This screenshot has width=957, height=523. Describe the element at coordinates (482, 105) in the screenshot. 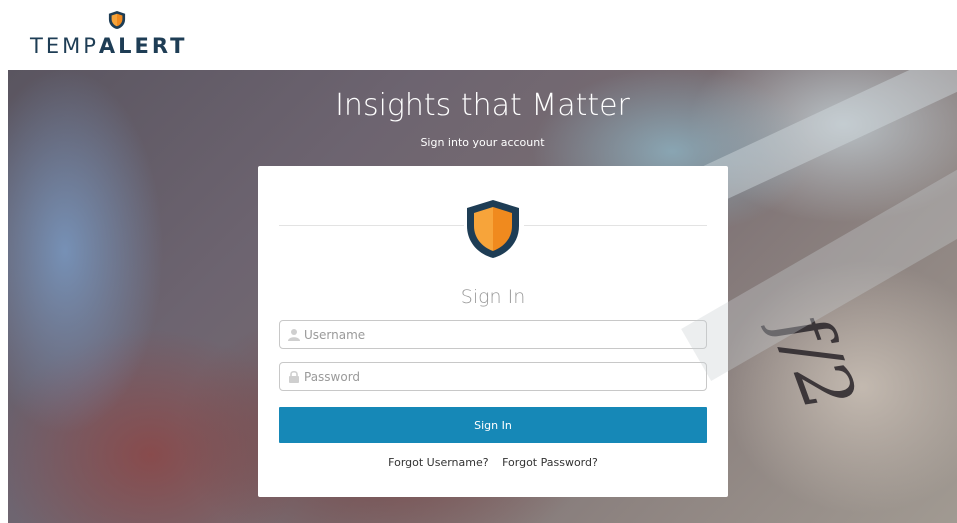

I see `hero-title: Insights that Matter` at that location.